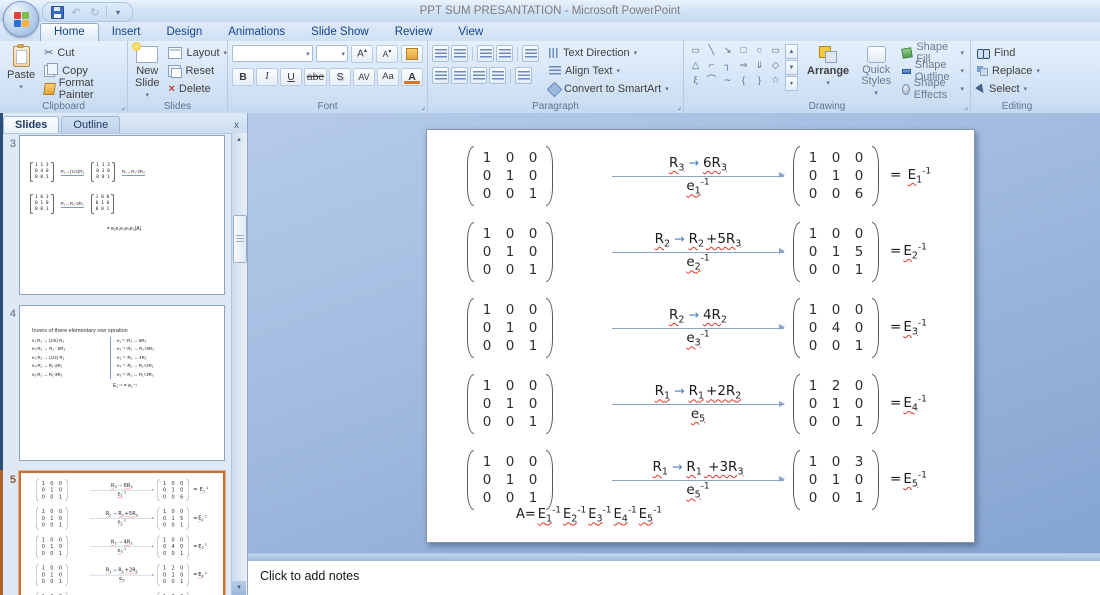  I want to click on decrease-indent-button, so click(485, 53).